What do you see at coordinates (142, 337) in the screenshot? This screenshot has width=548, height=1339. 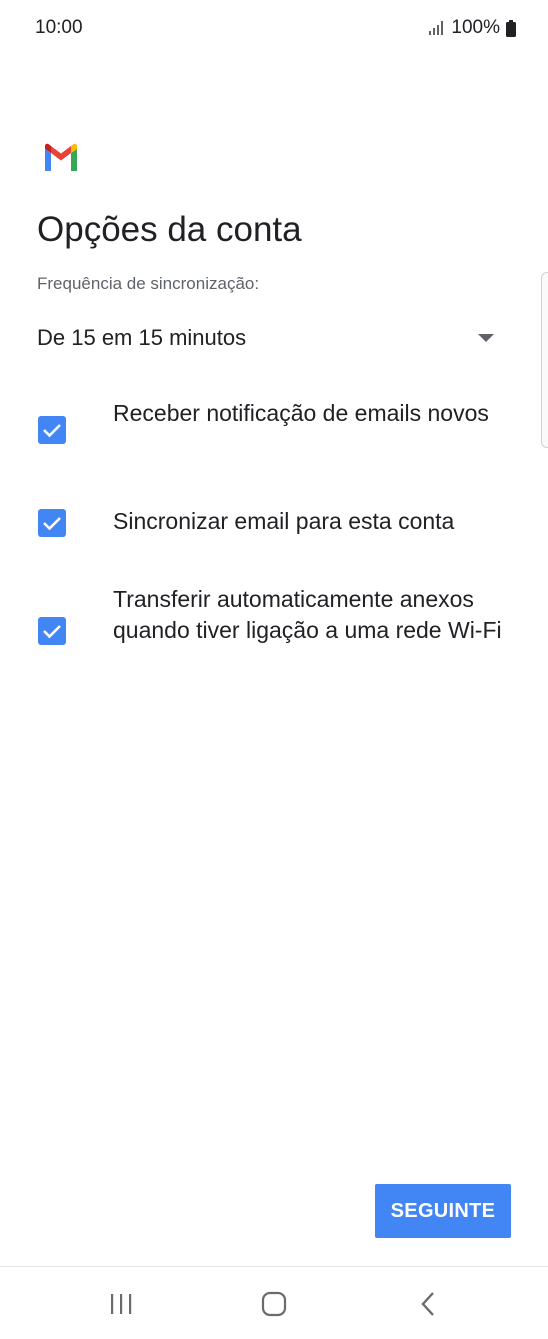 I see `sync-frequency-value: De 15 em 15 minutos` at bounding box center [142, 337].